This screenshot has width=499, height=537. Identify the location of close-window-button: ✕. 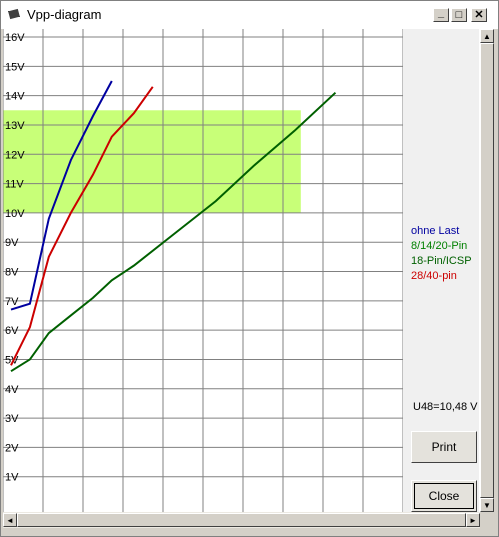
(479, 15).